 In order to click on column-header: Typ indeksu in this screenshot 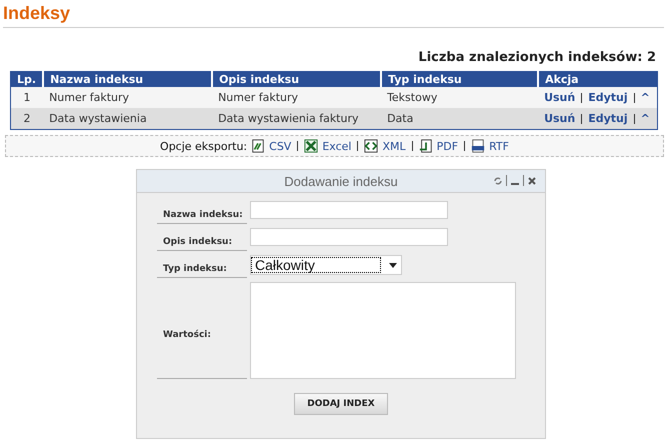, I will do `click(459, 79)`.